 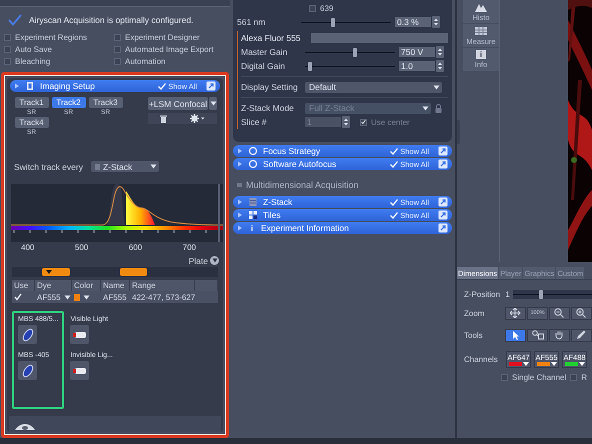 I want to click on group-title: Experiment Information, so click(x=305, y=228).